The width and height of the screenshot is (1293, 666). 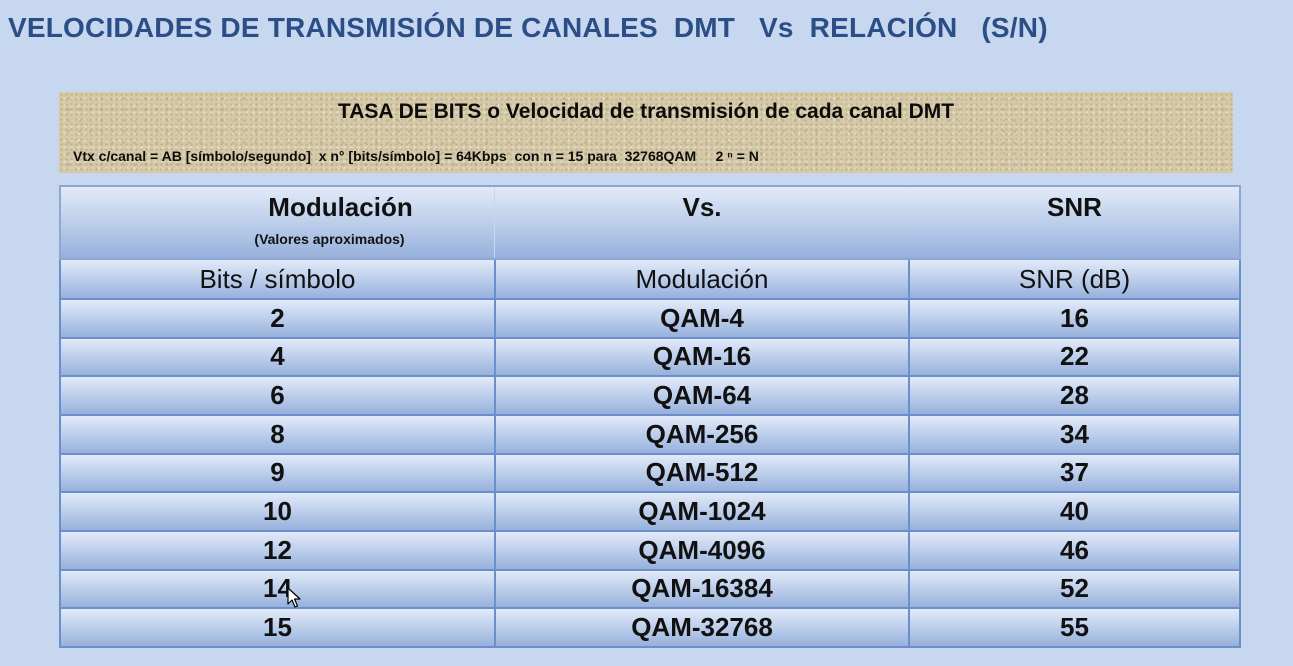 I want to click on table-row: 8 QAM-256 34, so click(x=650, y=434).